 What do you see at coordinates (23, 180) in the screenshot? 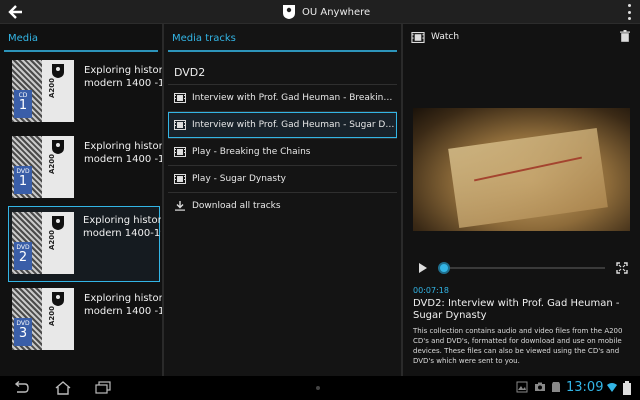
I see `disc-badge: DVD 1` at bounding box center [23, 180].